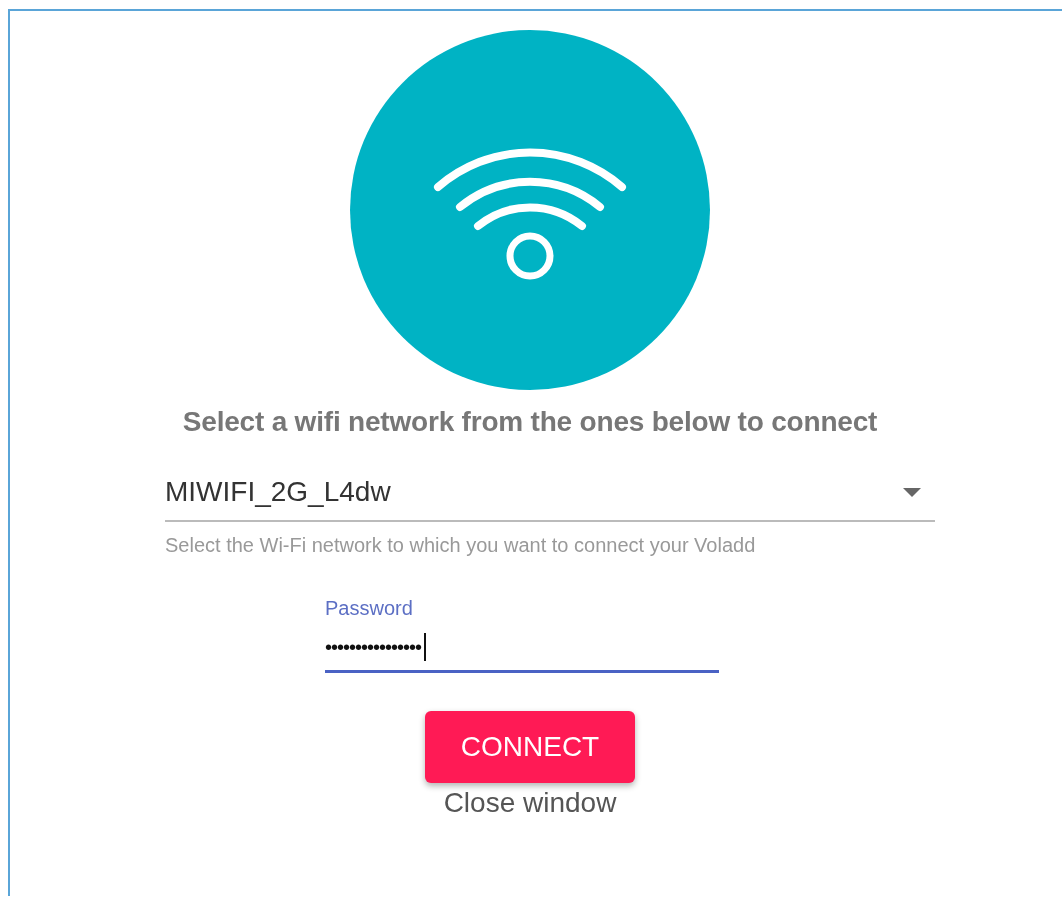 The image size is (1062, 898). What do you see at coordinates (912, 492) in the screenshot?
I see `caret-icon` at bounding box center [912, 492].